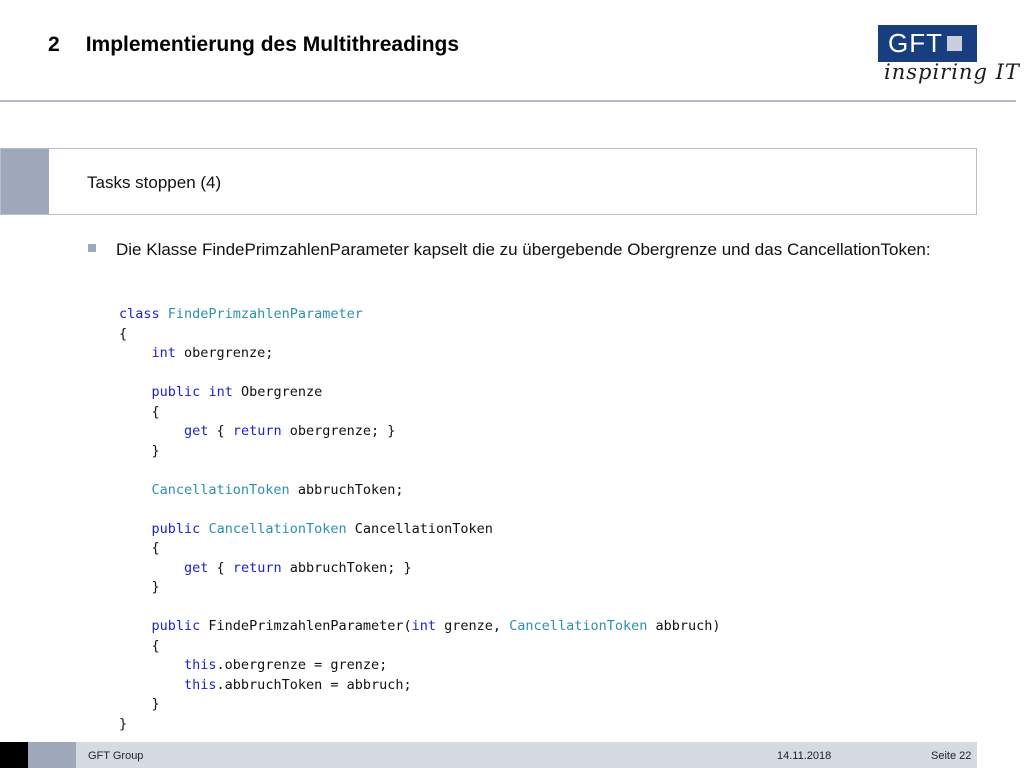 The image size is (1024, 768). What do you see at coordinates (314, 684) in the screenshot?
I see `code-text: .abbruchToken = abbruch;` at bounding box center [314, 684].